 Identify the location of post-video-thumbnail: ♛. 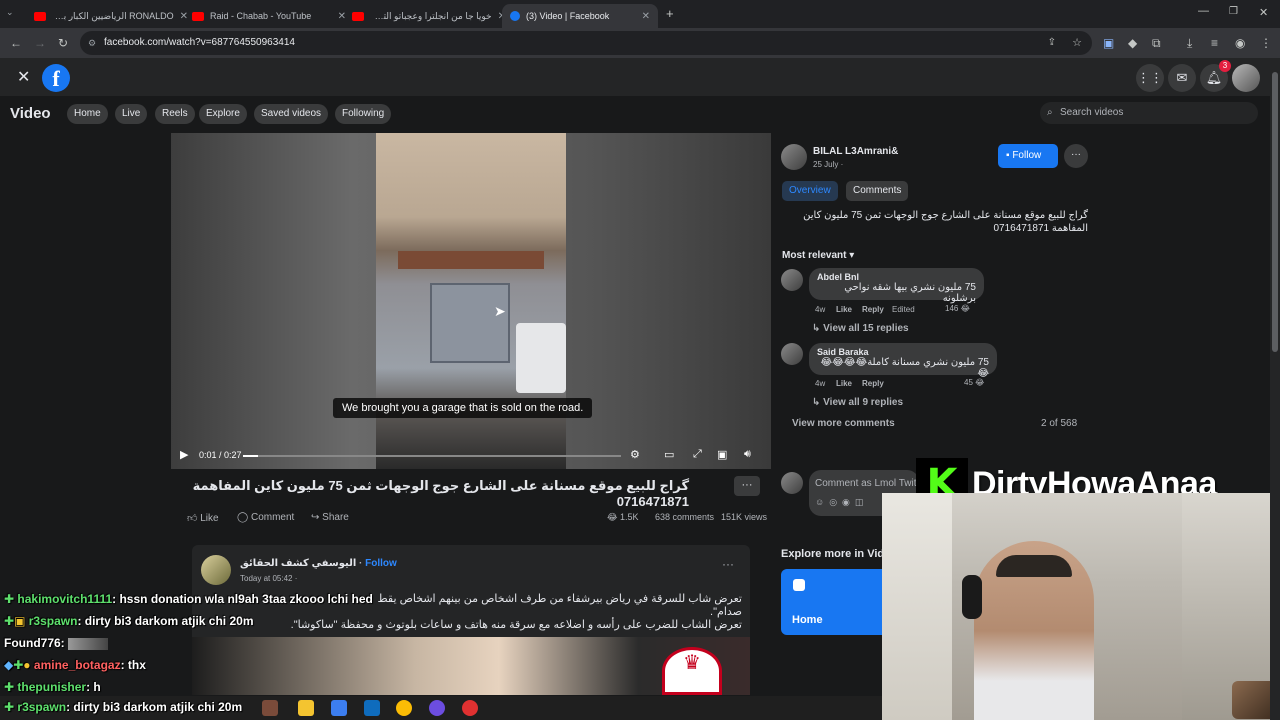
(471, 666).